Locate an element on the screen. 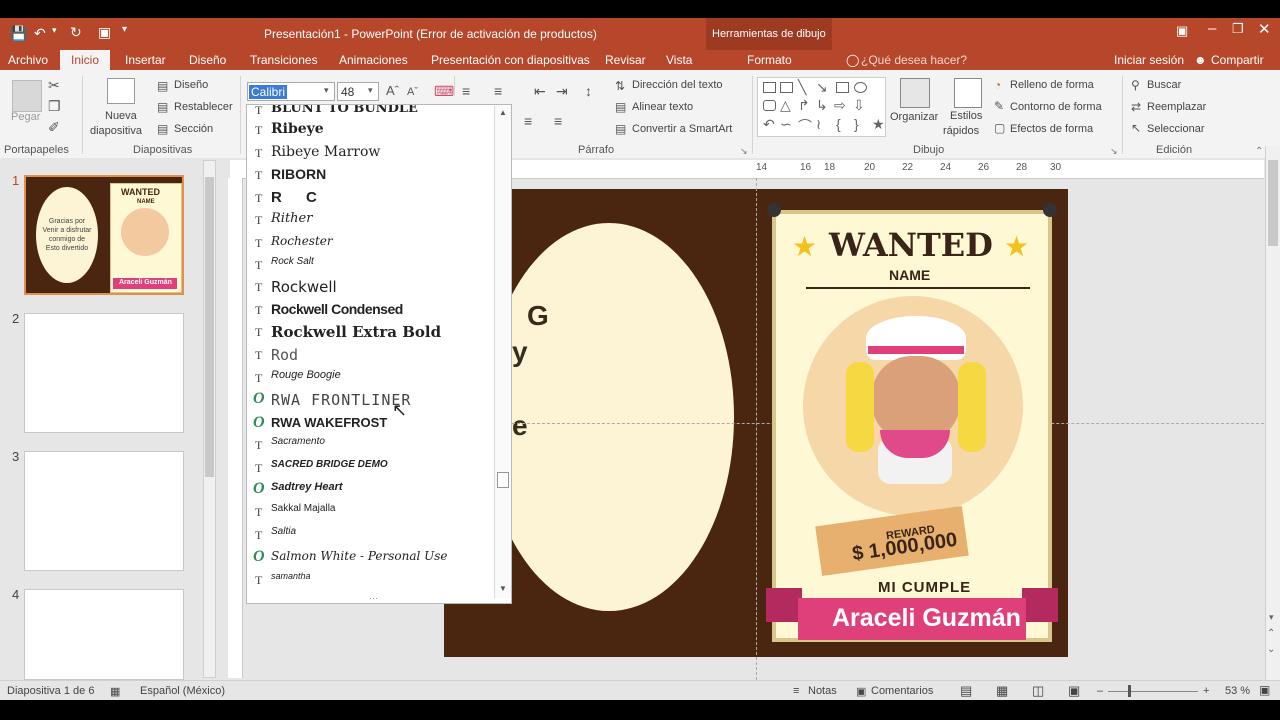  thumbnails-scroll-thumb is located at coordinates (209, 327).